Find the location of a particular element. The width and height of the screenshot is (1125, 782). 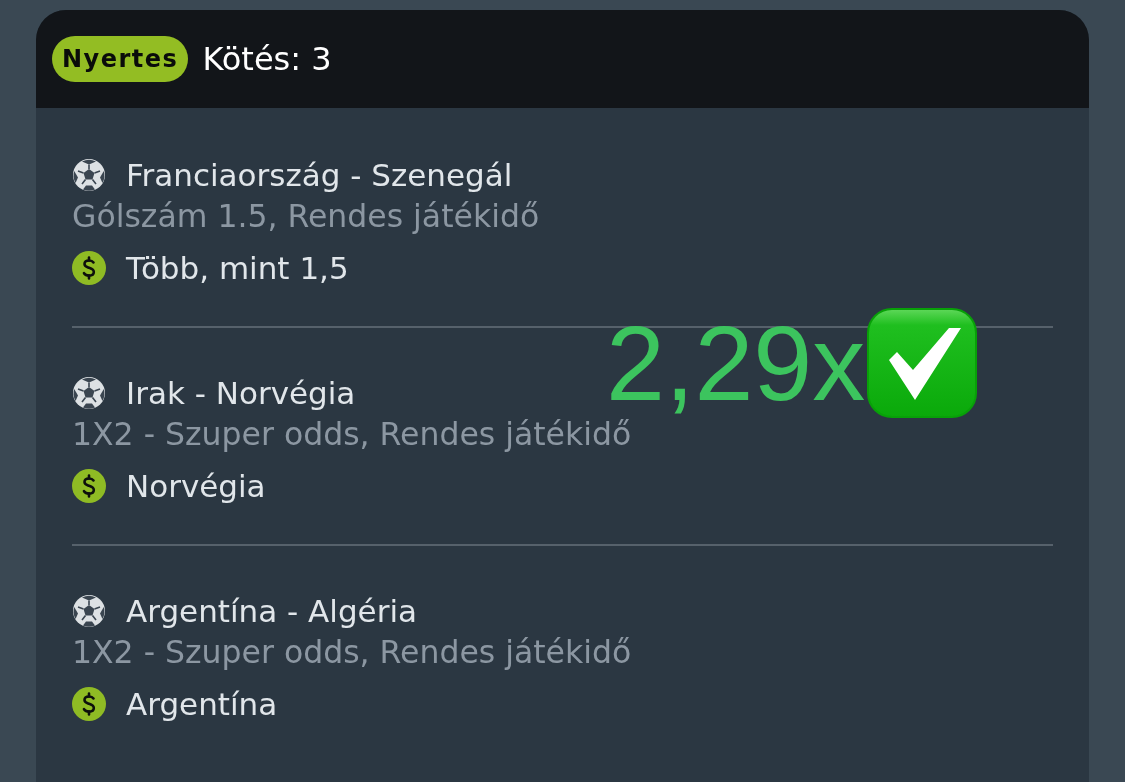

event-name: Irak - Norvégia is located at coordinates (241, 393).